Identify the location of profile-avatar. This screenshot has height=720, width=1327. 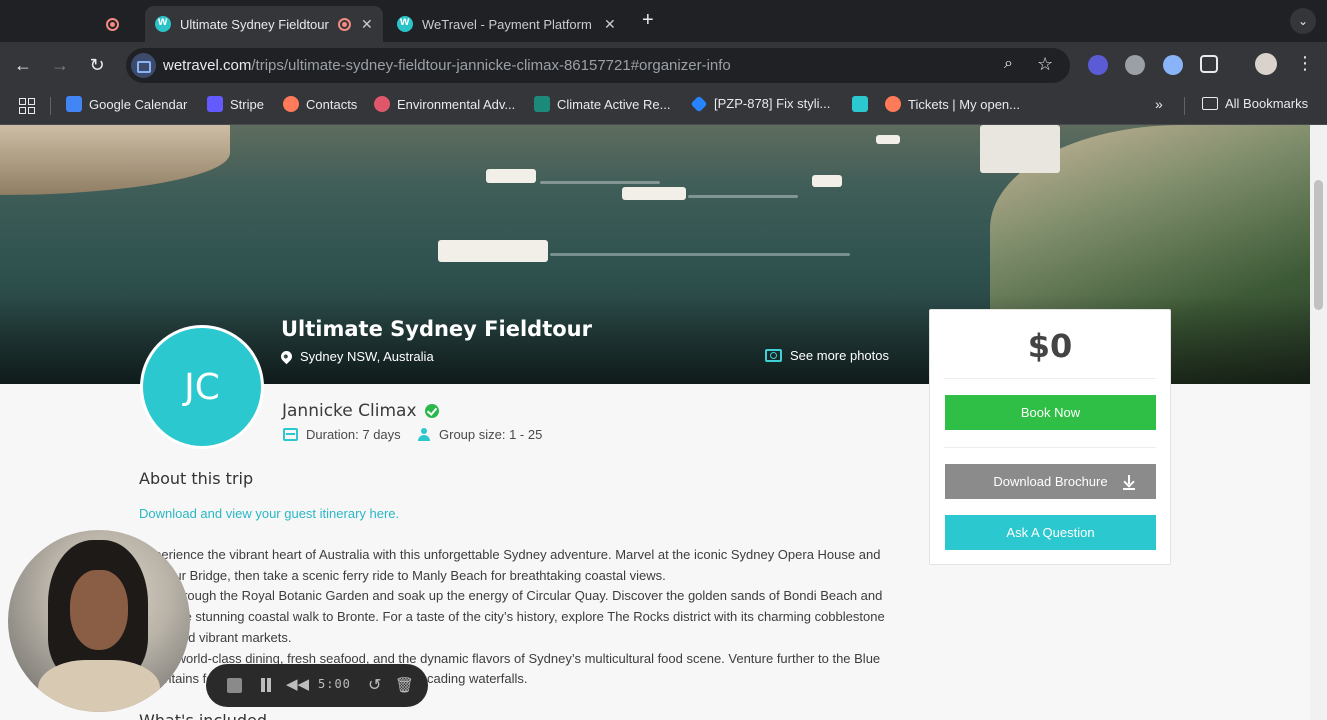
(1266, 64).